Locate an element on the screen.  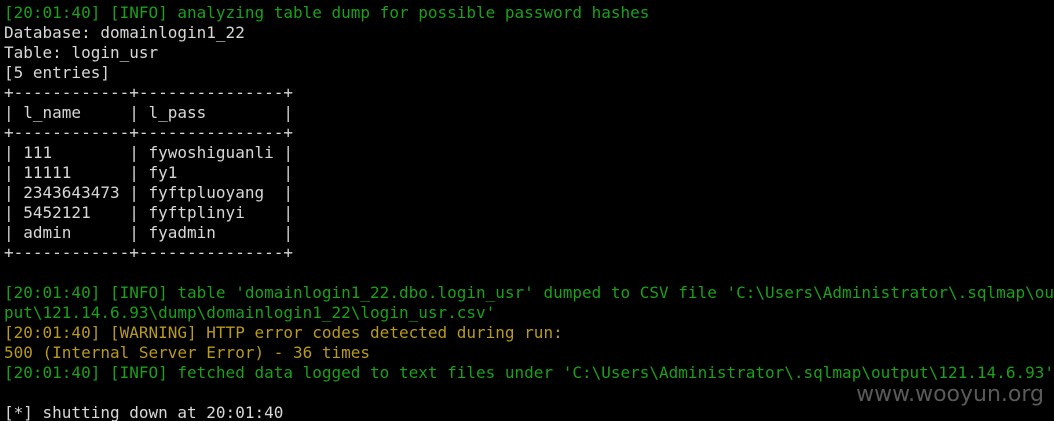
table-row: | 2343643473 | fyftpluoyang | is located at coordinates (148, 192).